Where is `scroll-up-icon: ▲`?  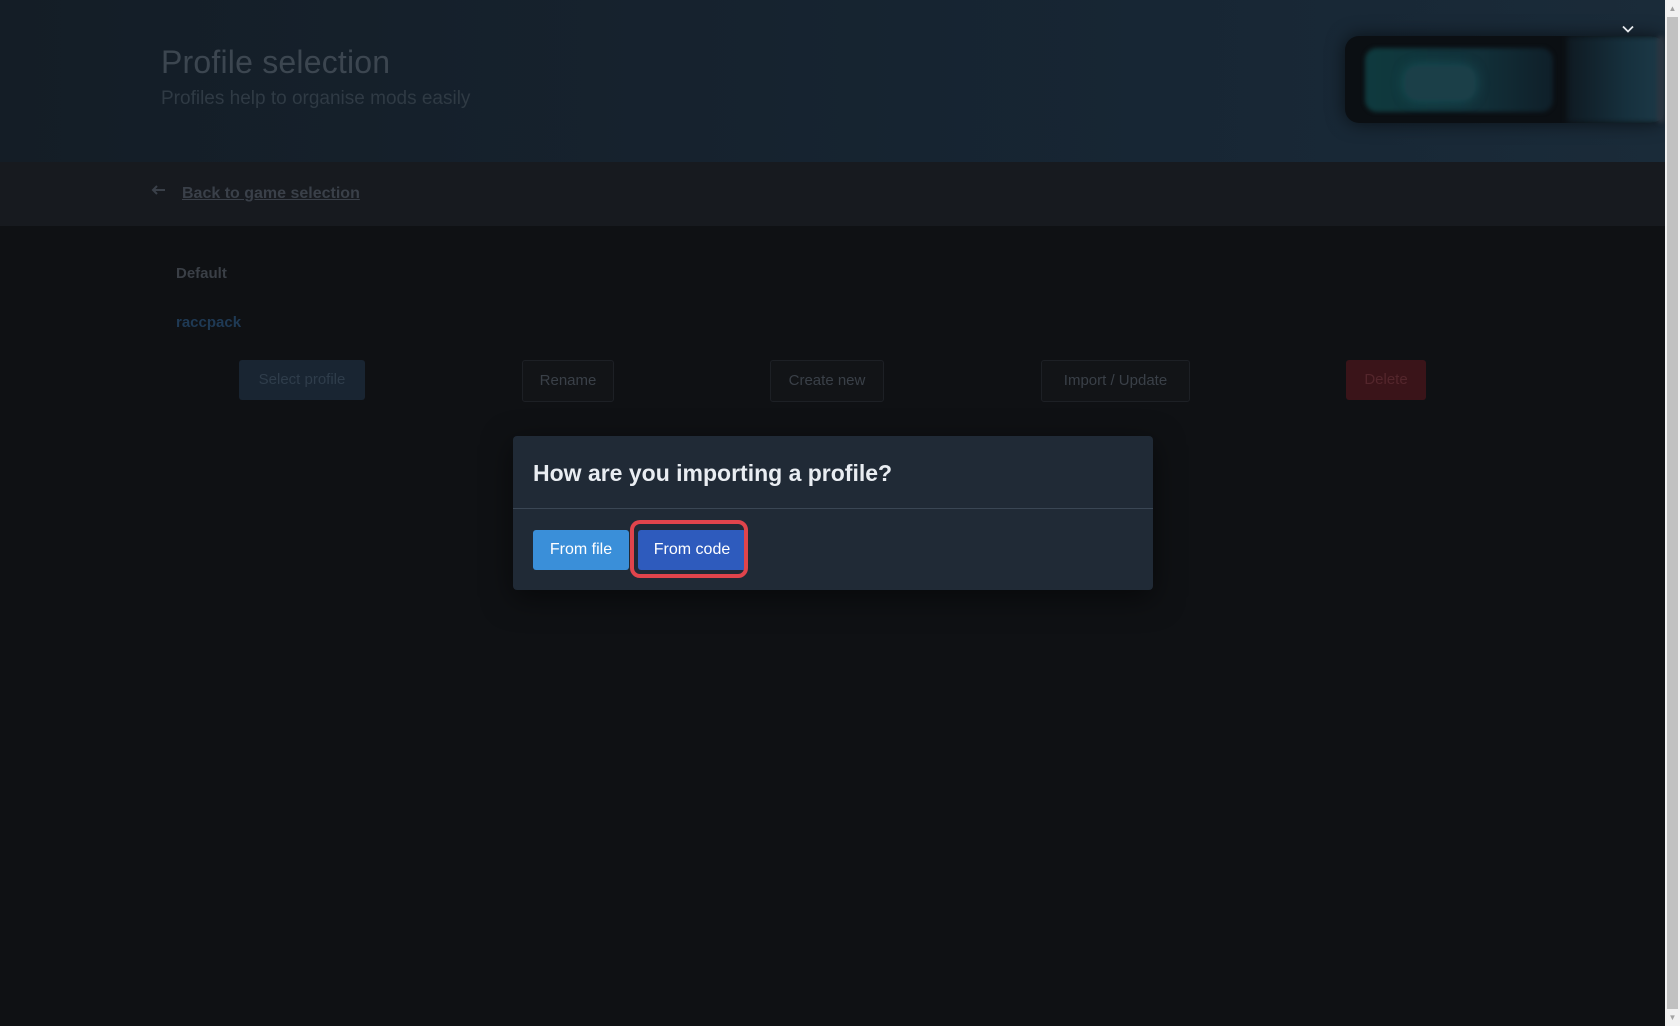
scroll-up-icon: ▲ is located at coordinates (1672, 8).